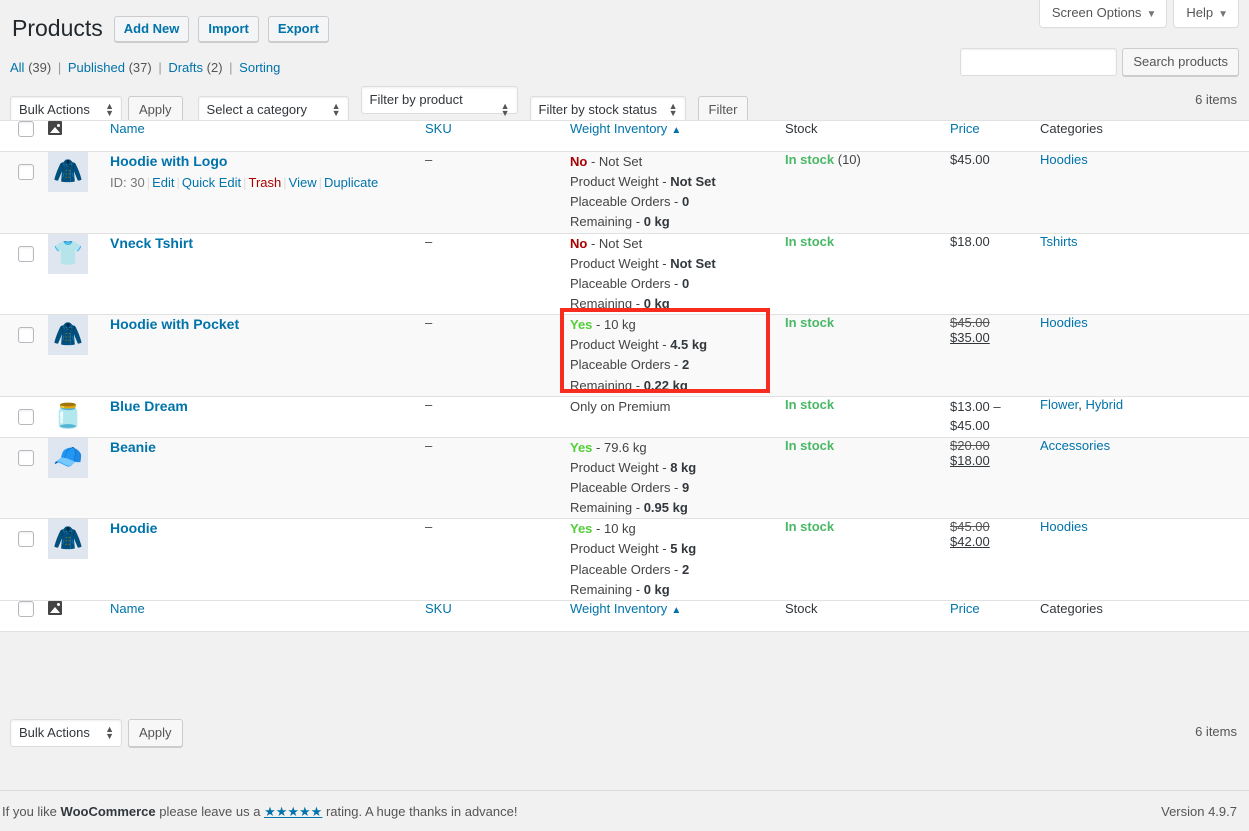 This screenshot has width=1249, height=831. I want to click on help-label: Help, so click(1200, 12).